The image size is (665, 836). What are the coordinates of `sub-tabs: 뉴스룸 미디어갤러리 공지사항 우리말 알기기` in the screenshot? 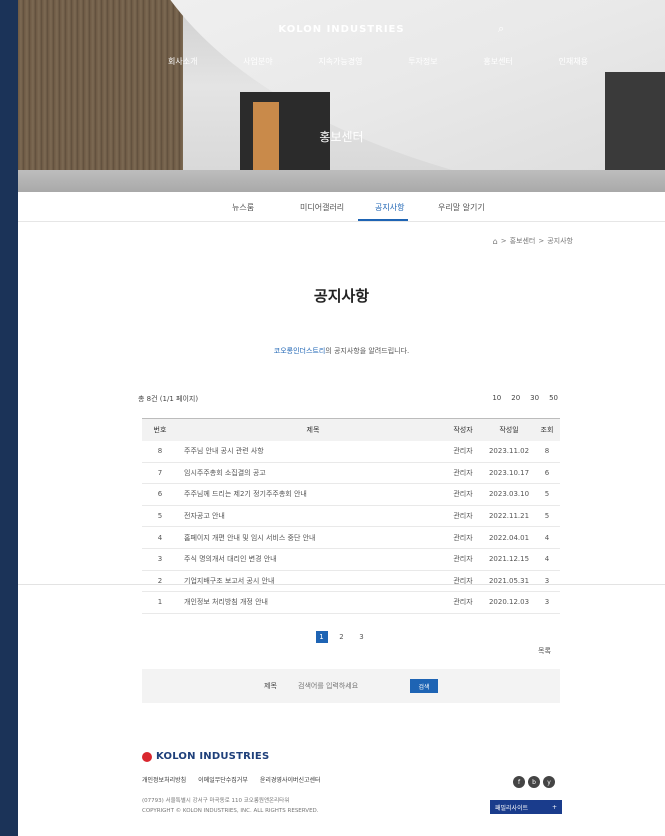 It's located at (341, 207).